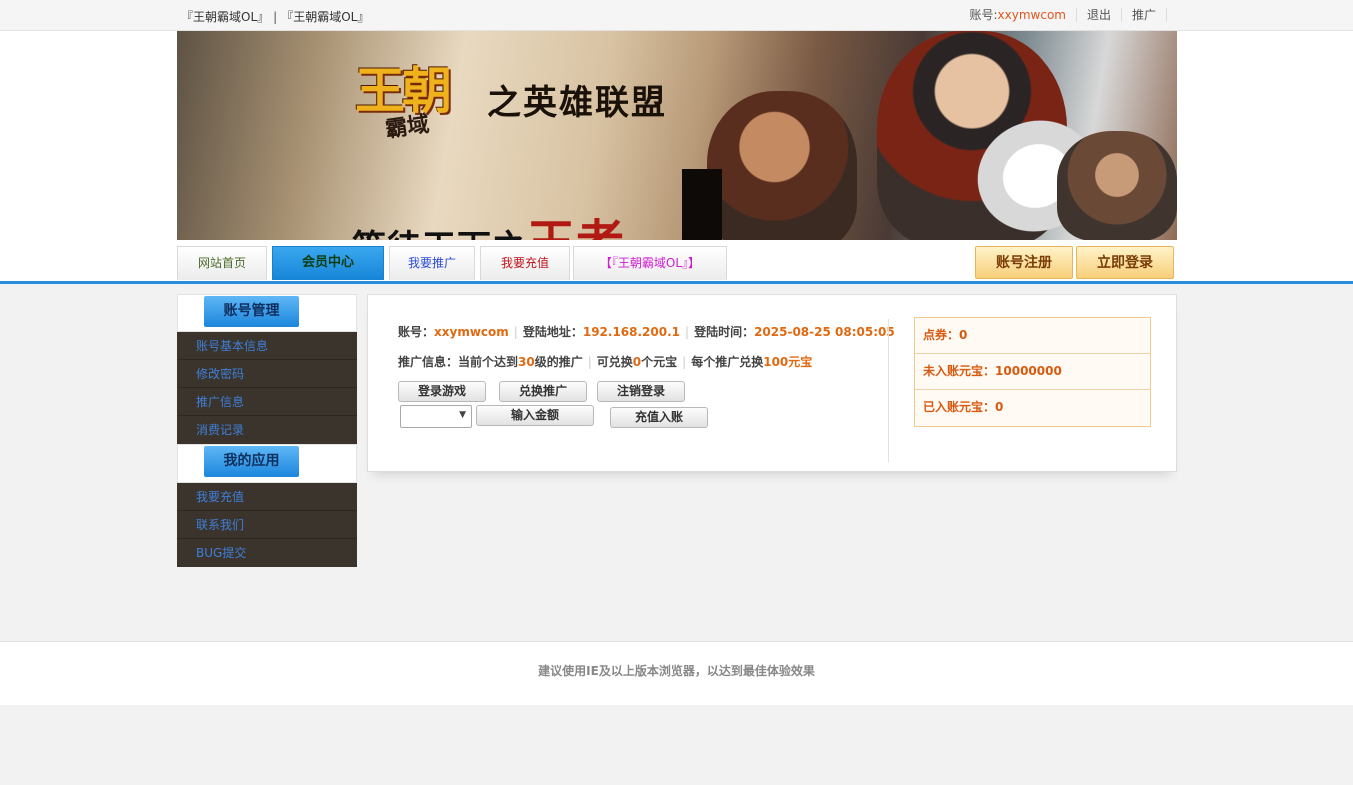 This screenshot has height=785, width=1353. Describe the element at coordinates (543, 391) in the screenshot. I see `exchange-promo-button: 兑换推广` at that location.